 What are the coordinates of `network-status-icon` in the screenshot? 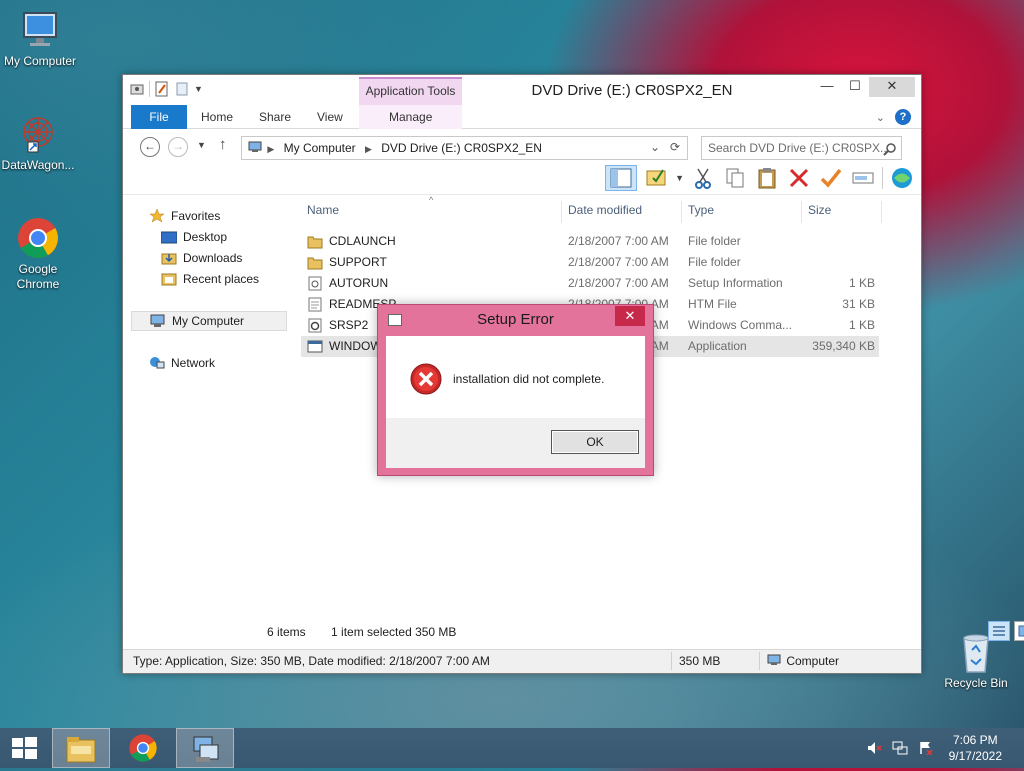 It's located at (900, 749).